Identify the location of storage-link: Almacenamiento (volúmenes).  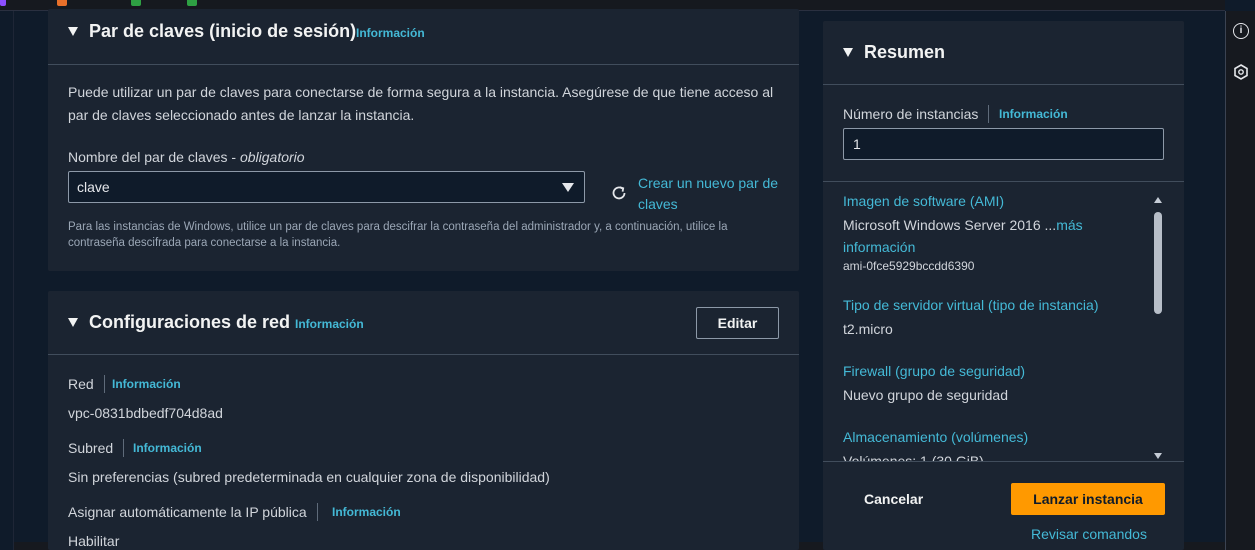
(935, 437).